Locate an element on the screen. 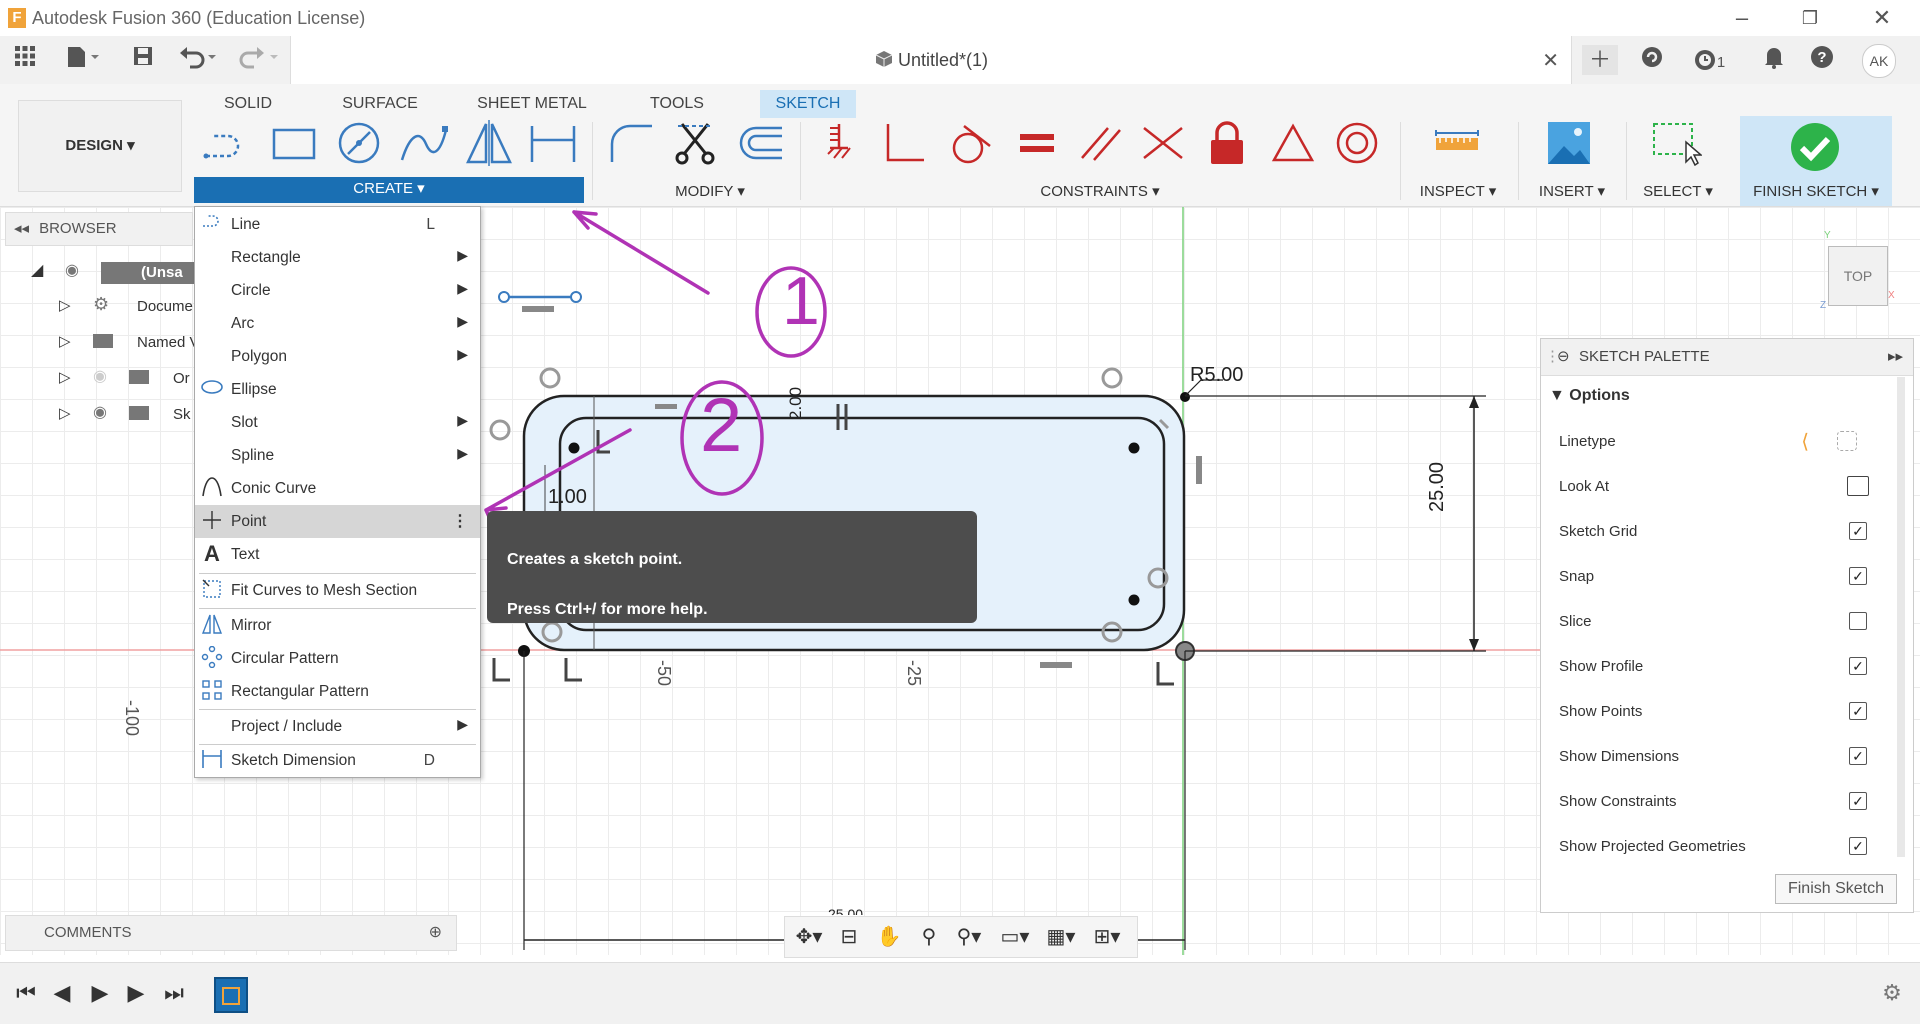 The width and height of the screenshot is (1920, 1024). browser-item-document-settings: ▷ ⚙ Docume is located at coordinates (105, 307).